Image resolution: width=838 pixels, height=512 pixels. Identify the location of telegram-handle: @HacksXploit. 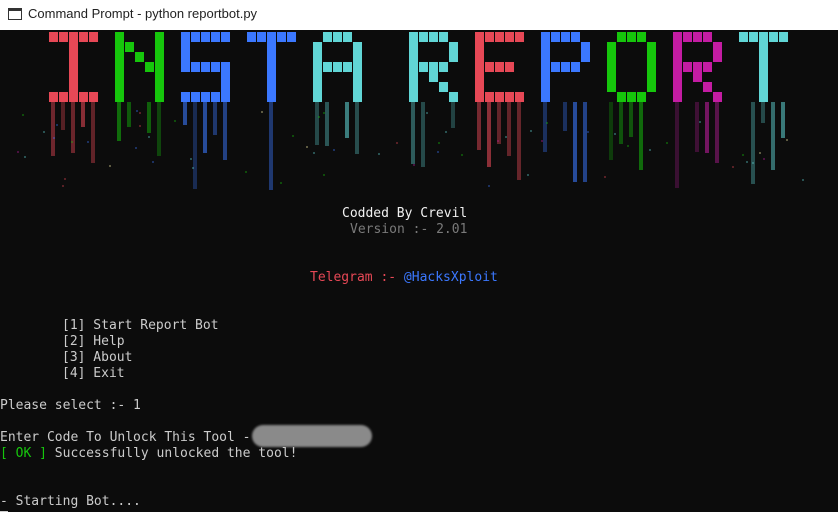
(450, 277).